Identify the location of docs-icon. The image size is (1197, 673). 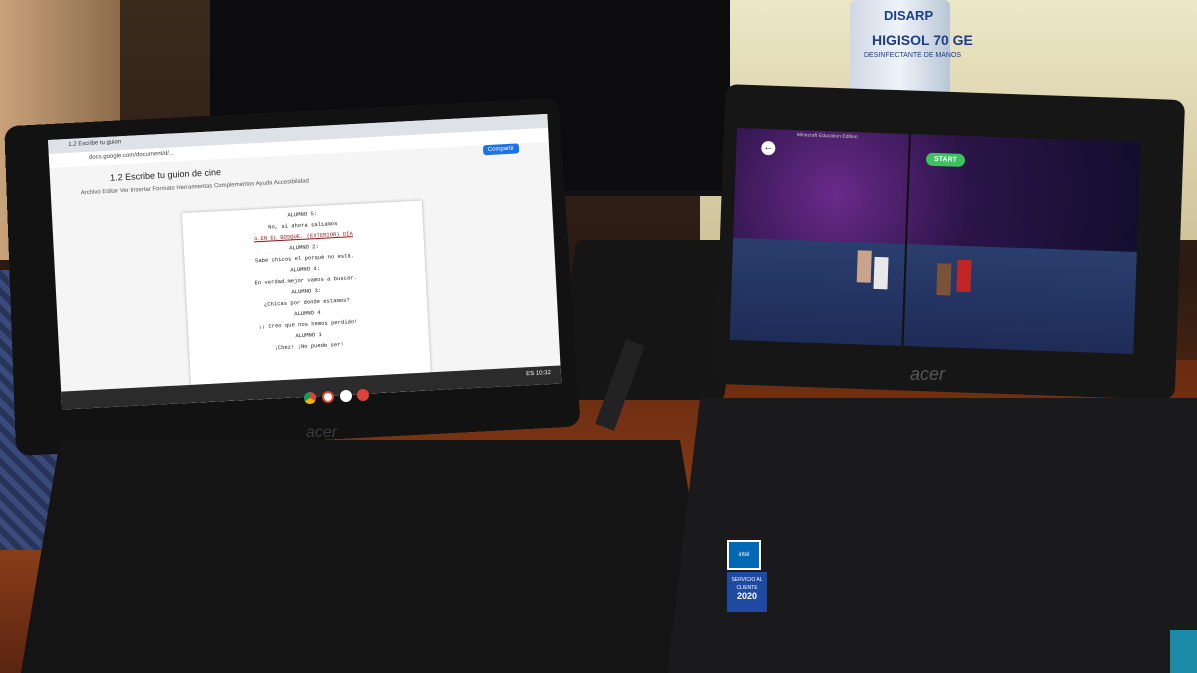
(363, 395).